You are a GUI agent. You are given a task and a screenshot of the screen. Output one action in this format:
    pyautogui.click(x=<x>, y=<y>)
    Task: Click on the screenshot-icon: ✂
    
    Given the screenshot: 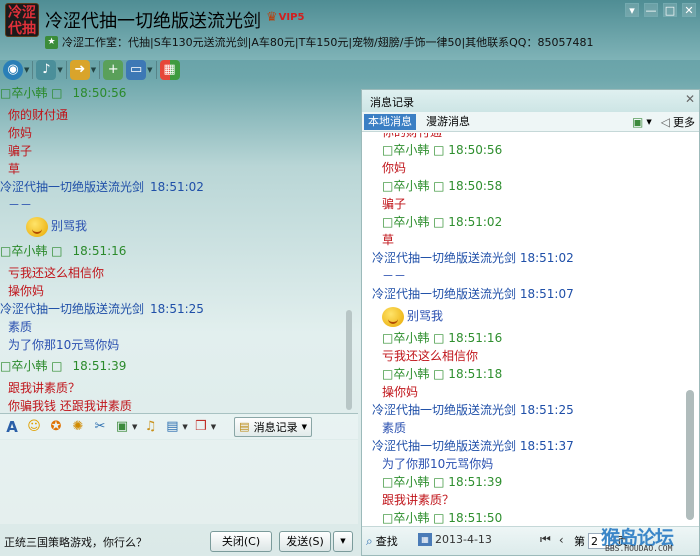 What is the action you would take?
    pyautogui.click(x=100, y=426)
    